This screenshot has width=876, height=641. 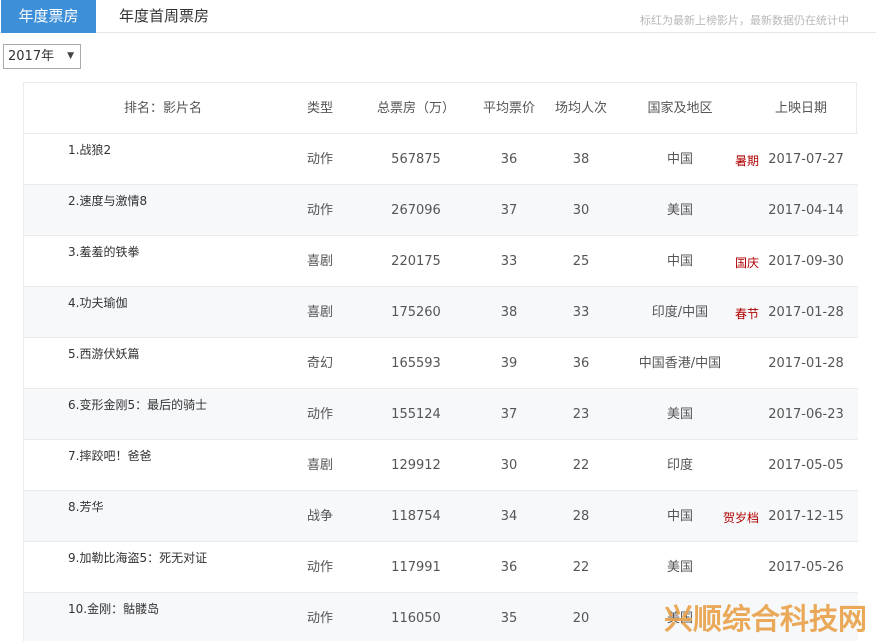 What do you see at coordinates (746, 314) in the screenshot?
I see `movie-season-tag: 春节` at bounding box center [746, 314].